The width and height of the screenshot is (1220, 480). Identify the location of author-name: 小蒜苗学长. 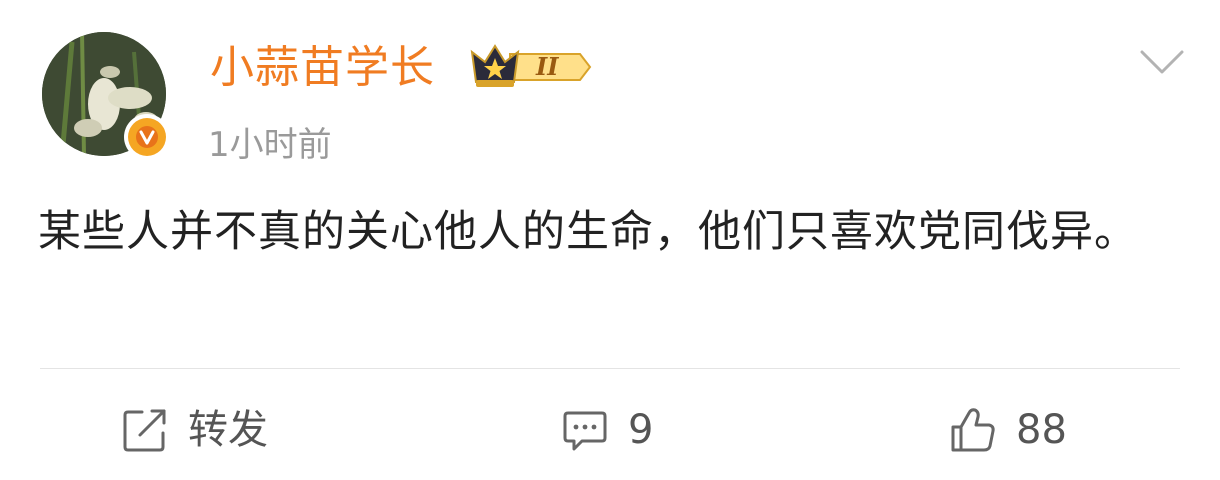
(322, 68).